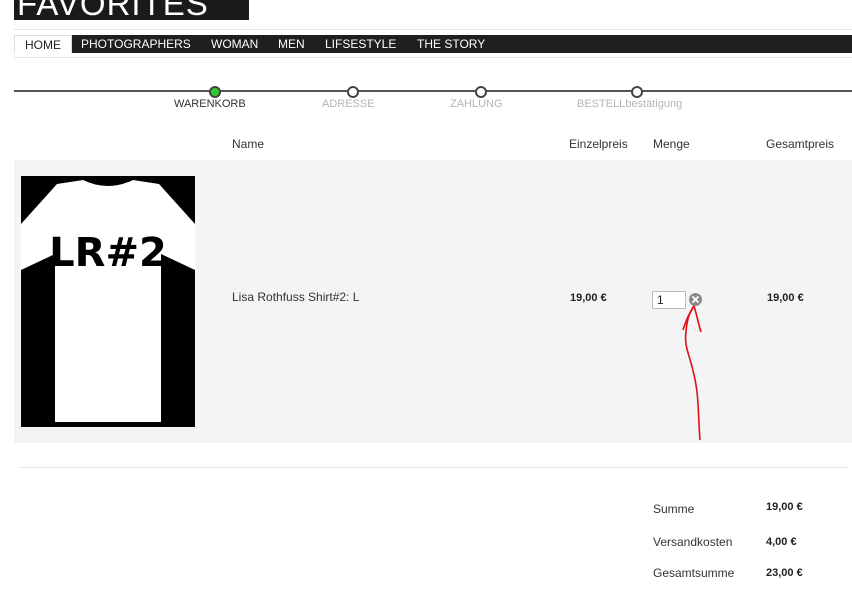 This screenshot has width=852, height=607. What do you see at coordinates (781, 542) in the screenshot?
I see `summary-value-shipping: 4,00 €` at bounding box center [781, 542].